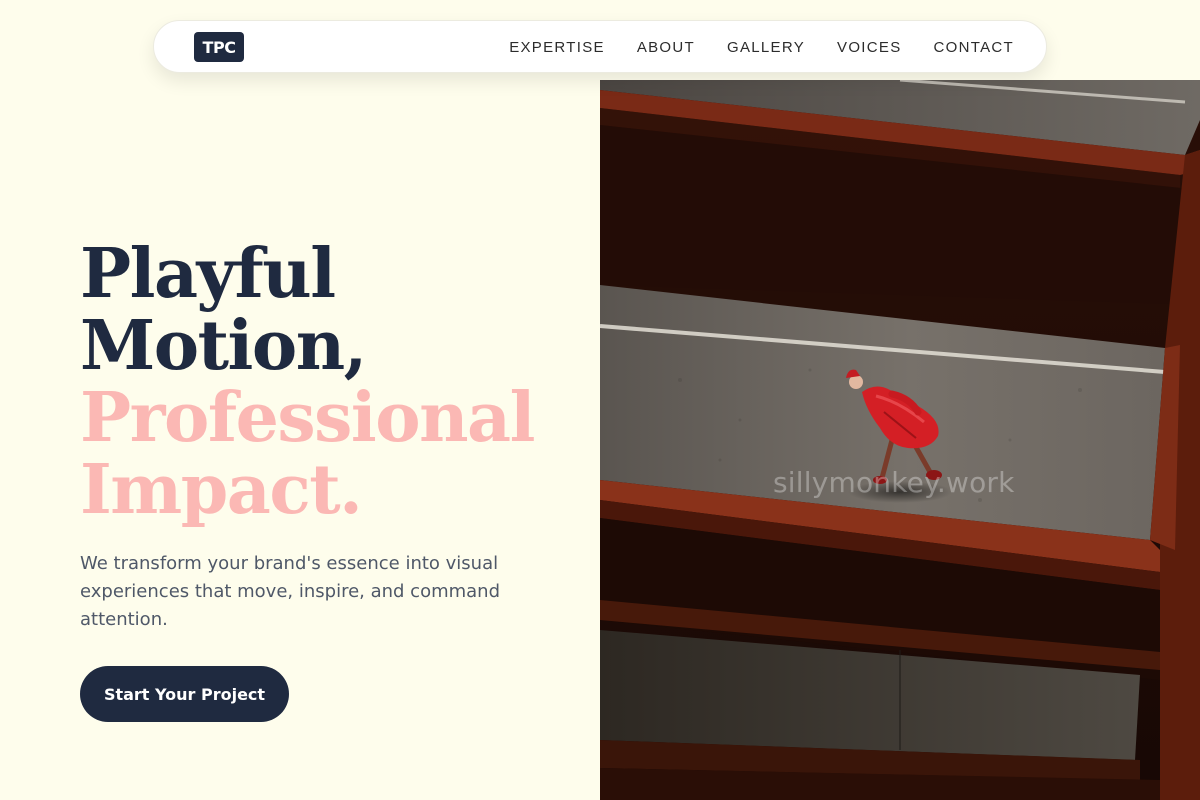  Describe the element at coordinates (557, 47) in the screenshot. I see `nav-link-expertise: EXPERTISE` at that location.